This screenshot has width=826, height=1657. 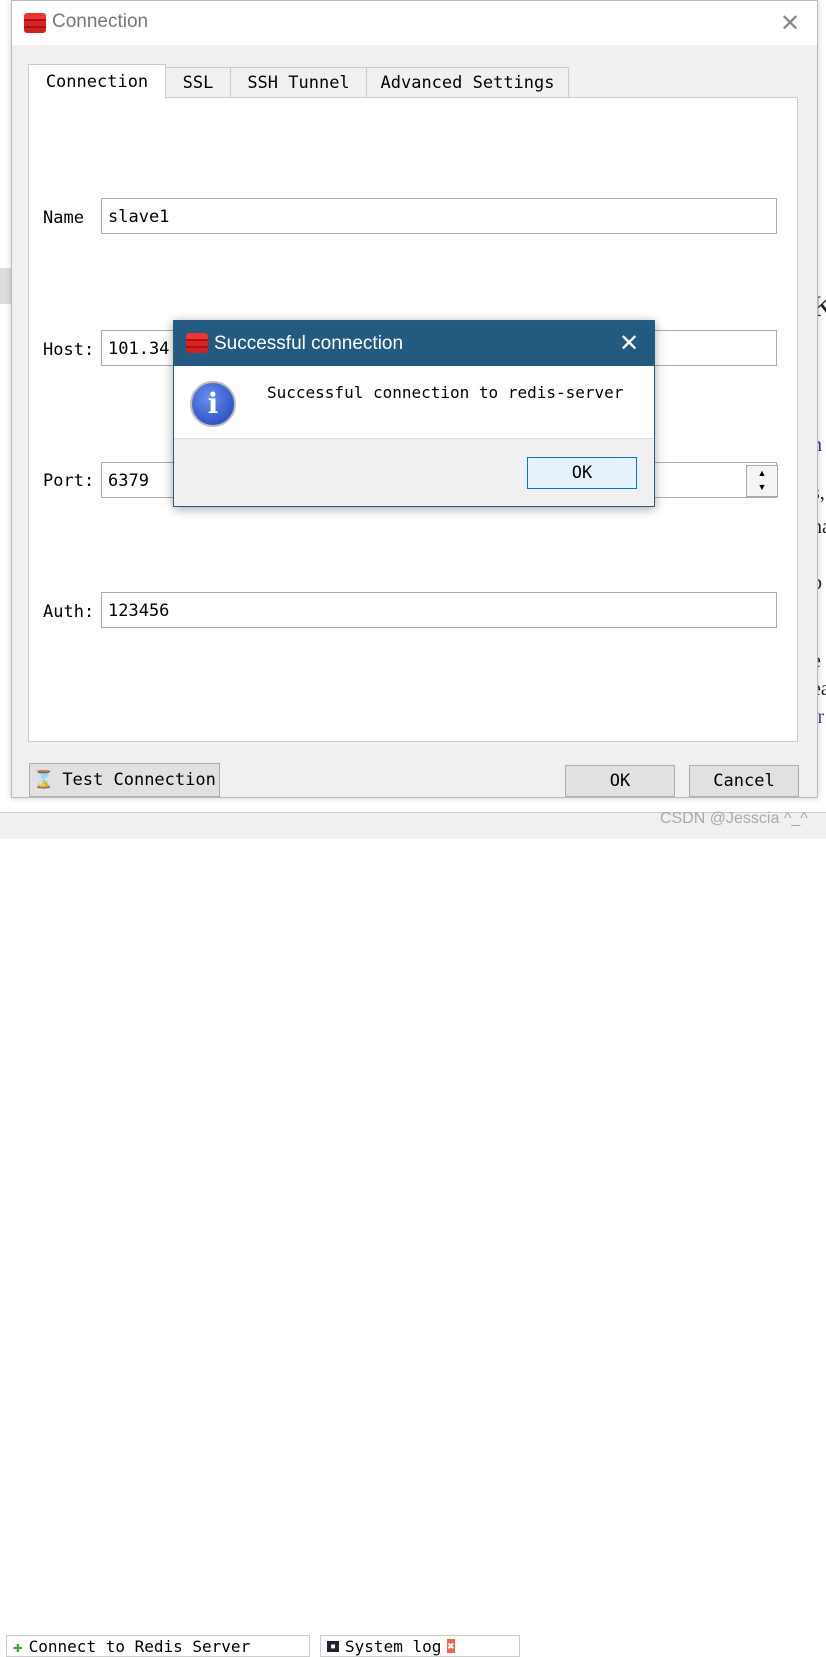 I want to click on info-icon: i, so click(x=213, y=404).